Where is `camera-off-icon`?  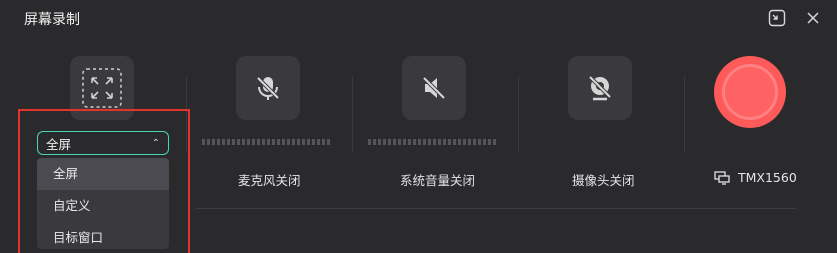
camera-off-icon is located at coordinates (600, 88).